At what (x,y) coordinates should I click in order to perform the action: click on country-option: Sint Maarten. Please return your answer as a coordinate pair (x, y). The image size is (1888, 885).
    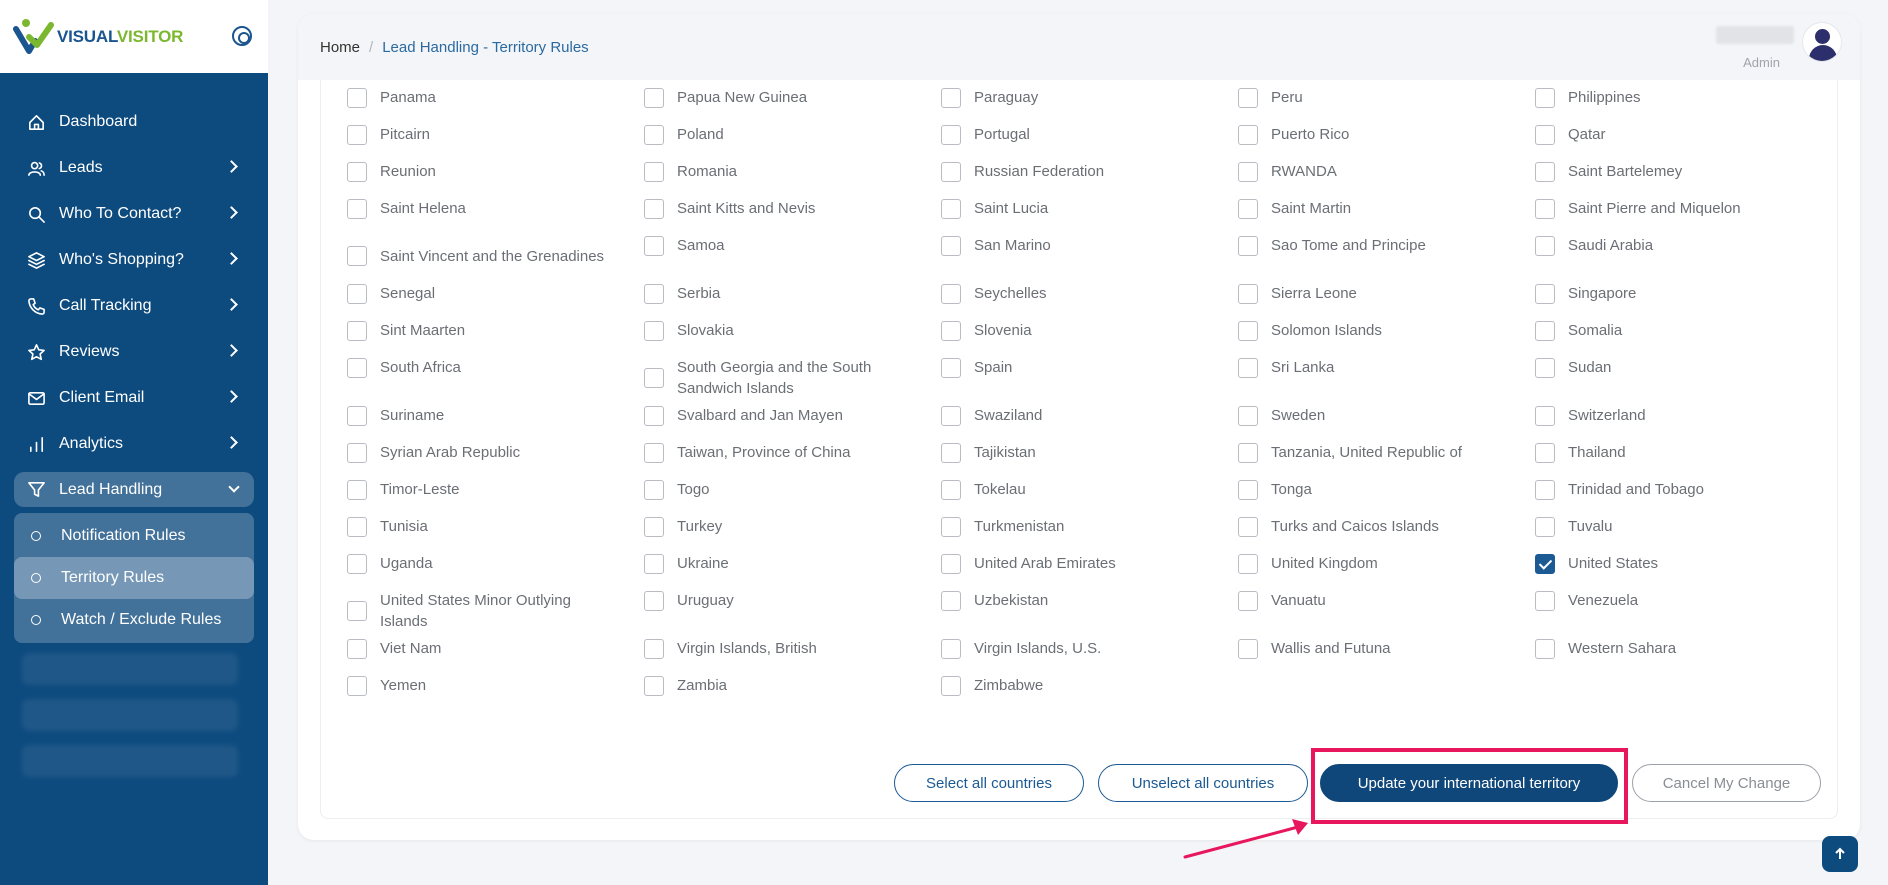
    Looking at the image, I should click on (479, 330).